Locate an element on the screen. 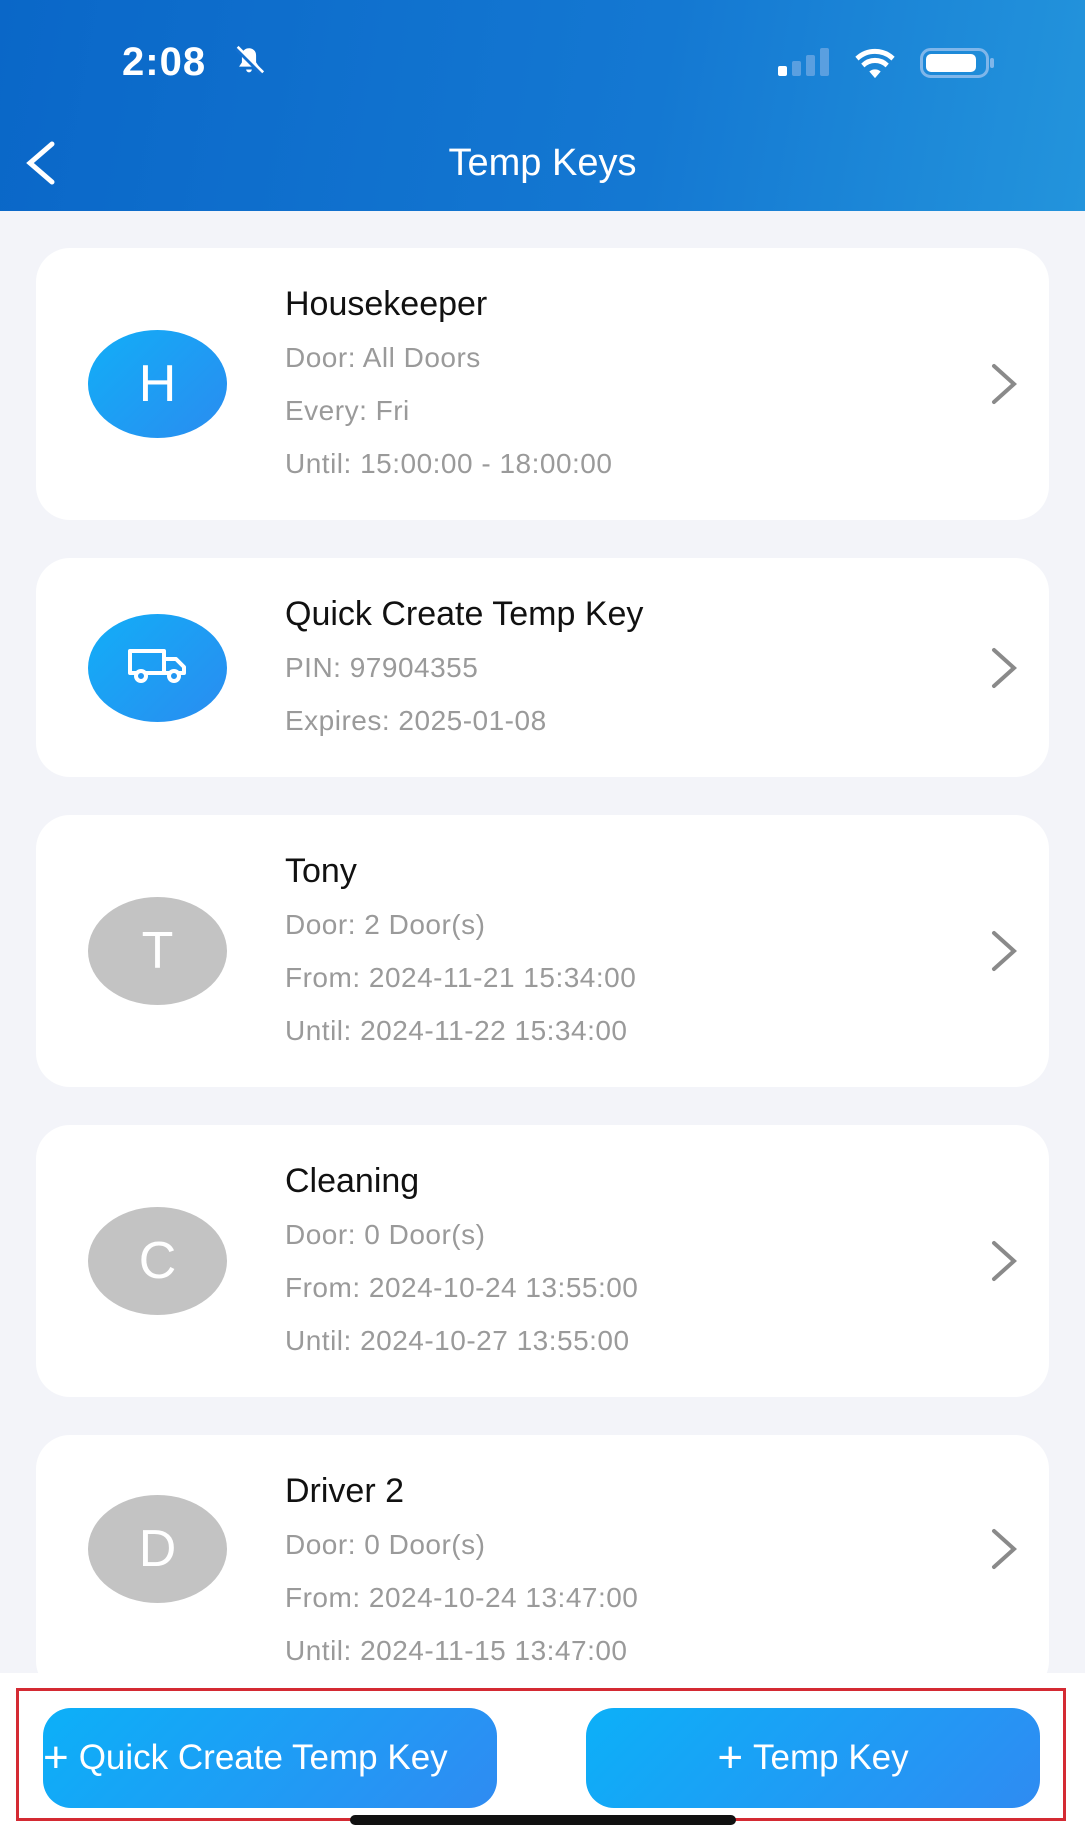 This screenshot has height=1844, width=1085. button-label: Quick Create Temp Key is located at coordinates (263, 1757).